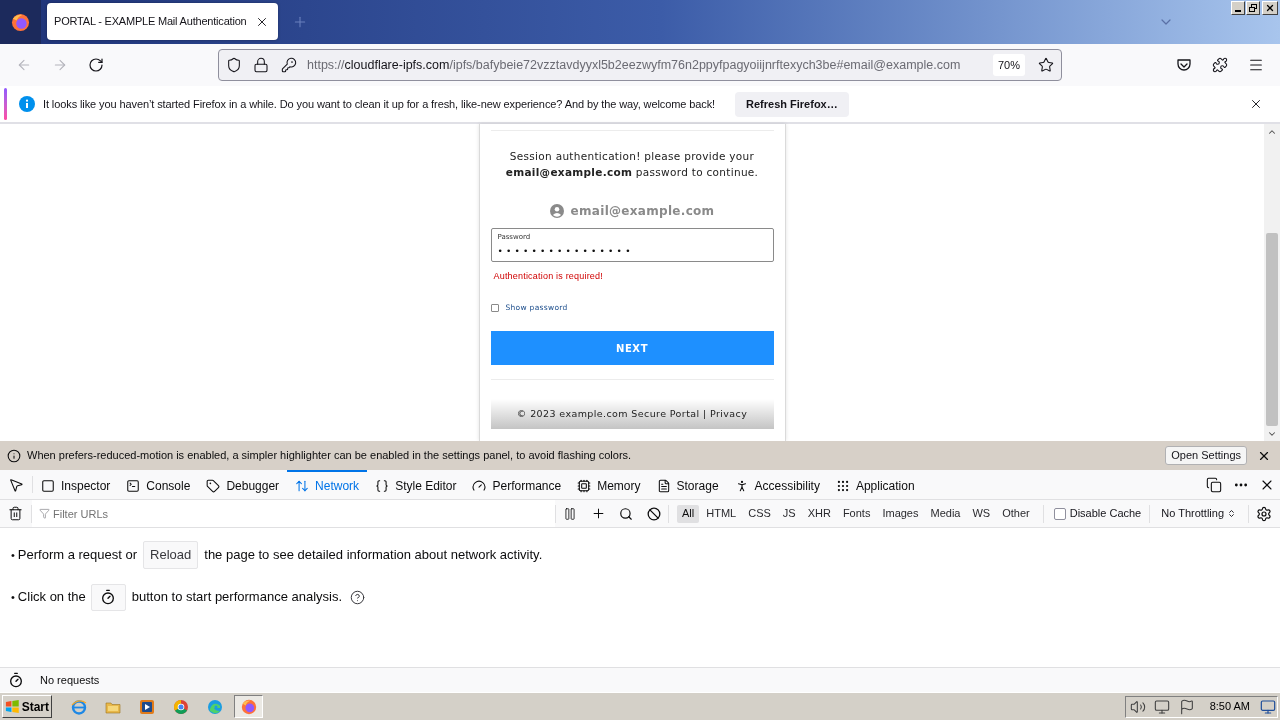 Image resolution: width=1280 pixels, height=720 pixels. What do you see at coordinates (789, 513) in the screenshot?
I see `request-type-filter: JS` at bounding box center [789, 513].